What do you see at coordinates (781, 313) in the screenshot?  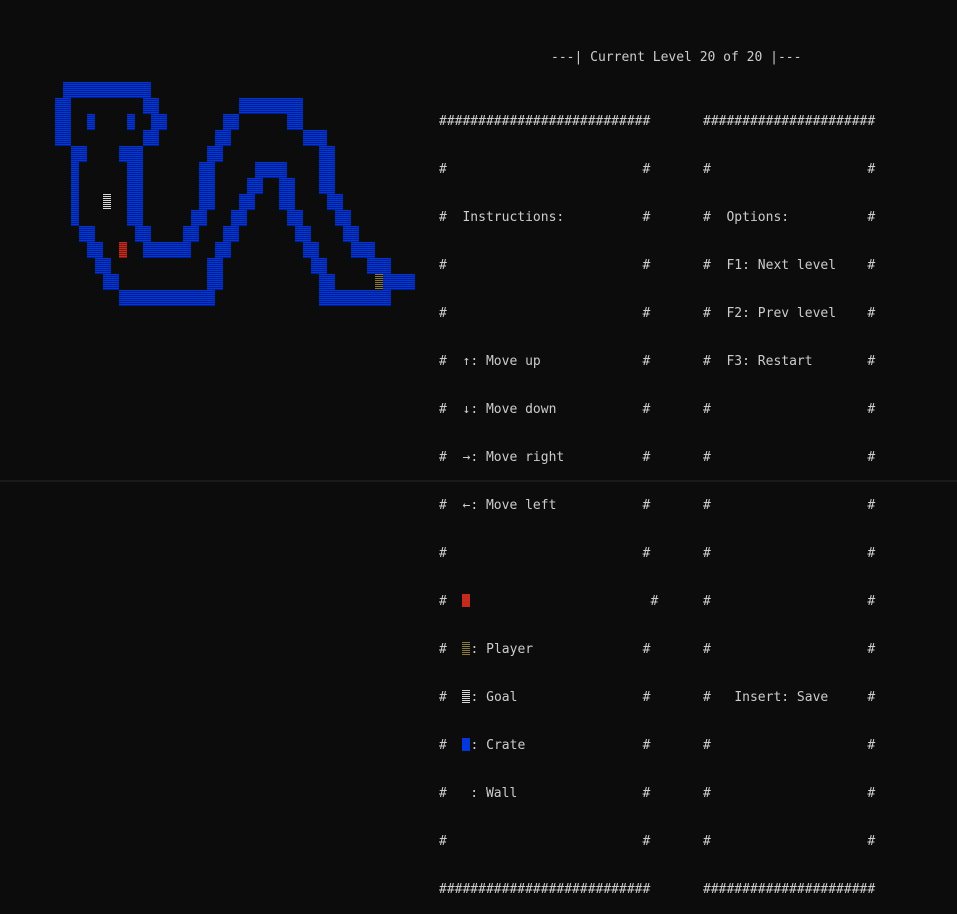 I see `option-prev-level: F2: Prev level` at bounding box center [781, 313].